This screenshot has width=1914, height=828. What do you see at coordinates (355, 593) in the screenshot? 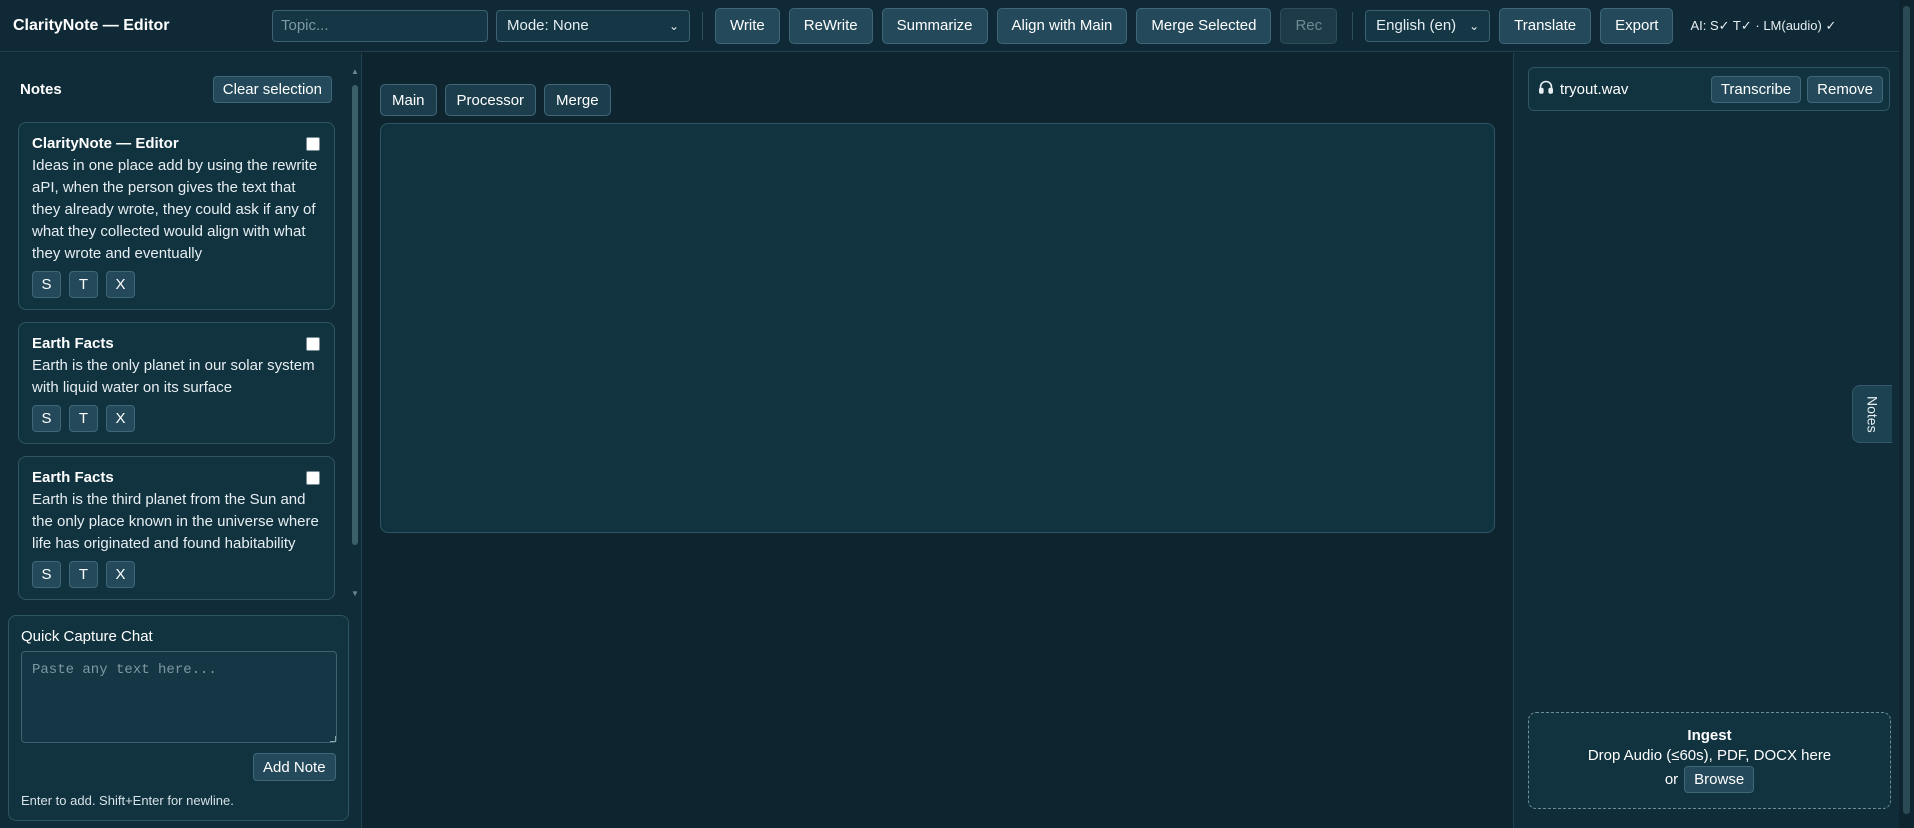
I see `scroll-down-arrow-icon: ▼` at bounding box center [355, 593].